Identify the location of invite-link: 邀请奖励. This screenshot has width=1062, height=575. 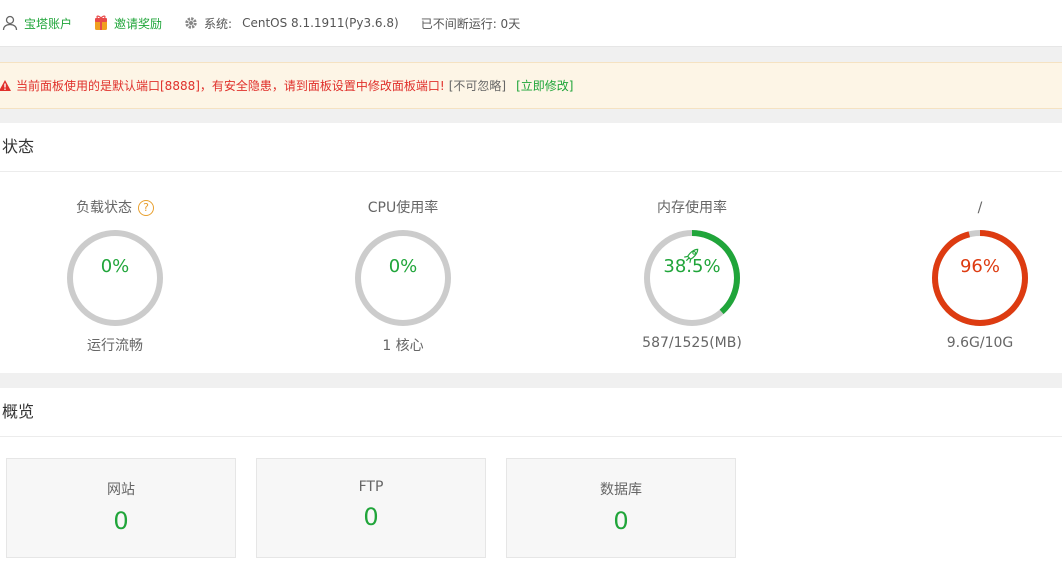
(128, 23).